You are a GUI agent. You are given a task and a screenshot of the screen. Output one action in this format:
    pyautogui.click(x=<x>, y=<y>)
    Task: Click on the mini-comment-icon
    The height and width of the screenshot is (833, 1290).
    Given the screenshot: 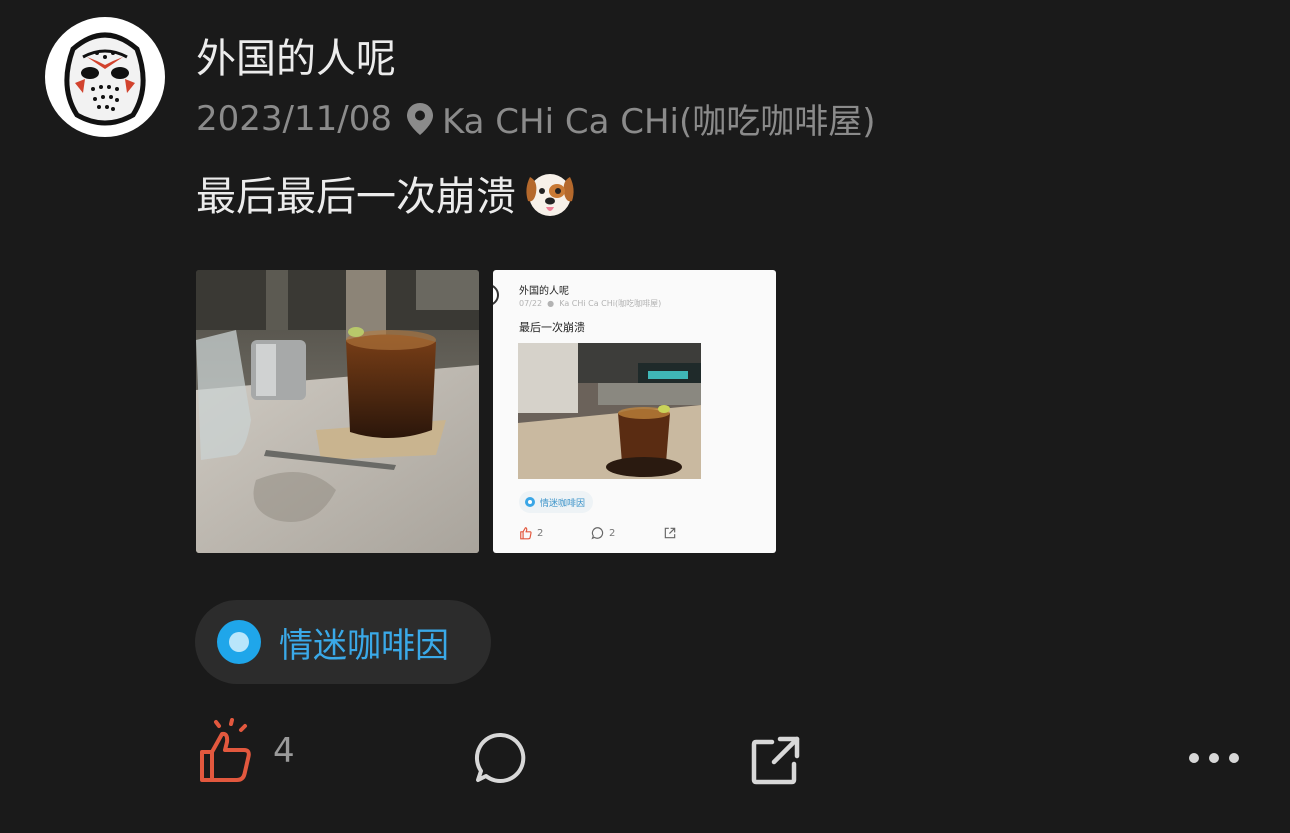 What is the action you would take?
    pyautogui.click(x=597, y=533)
    